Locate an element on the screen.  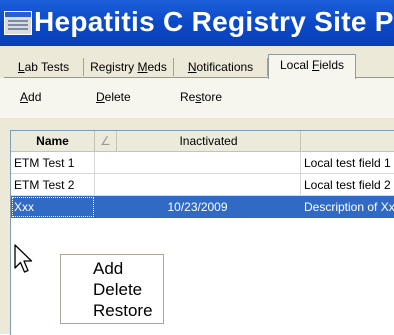
table-row: ETM Test 1 Local test field 1 is located at coordinates (202, 163).